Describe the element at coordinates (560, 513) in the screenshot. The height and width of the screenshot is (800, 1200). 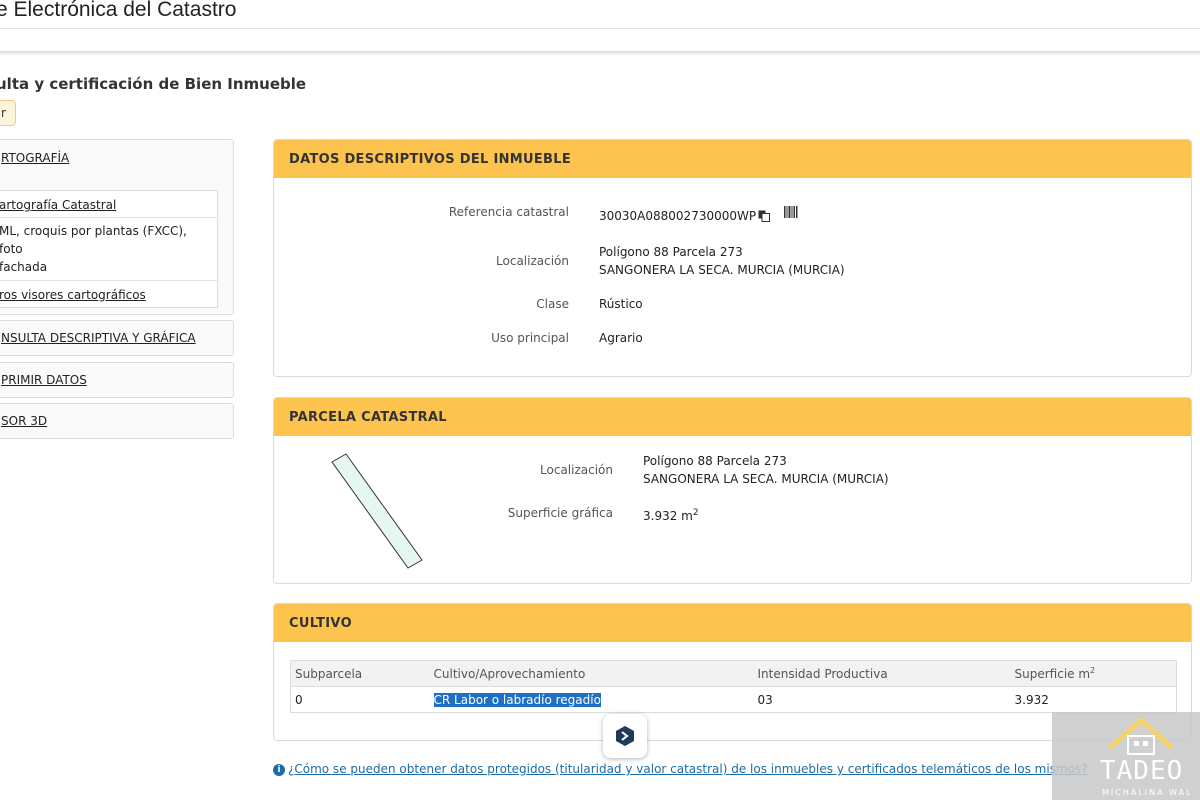
I see `superficie-grafica-label: Superficie gráfica` at that location.